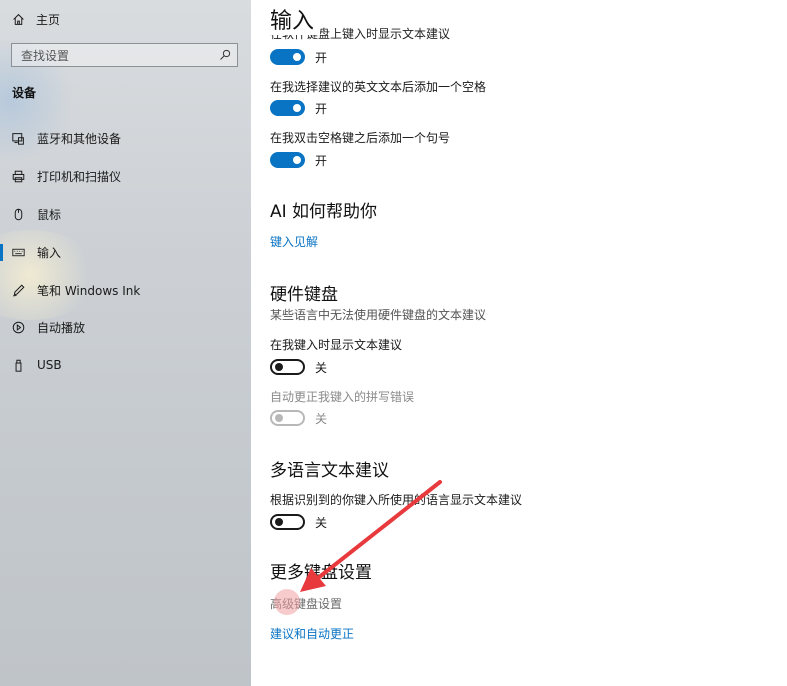 The image size is (787, 686). Describe the element at coordinates (125, 214) in the screenshot. I see `sidebar-item-mouse: 鼠标` at that location.